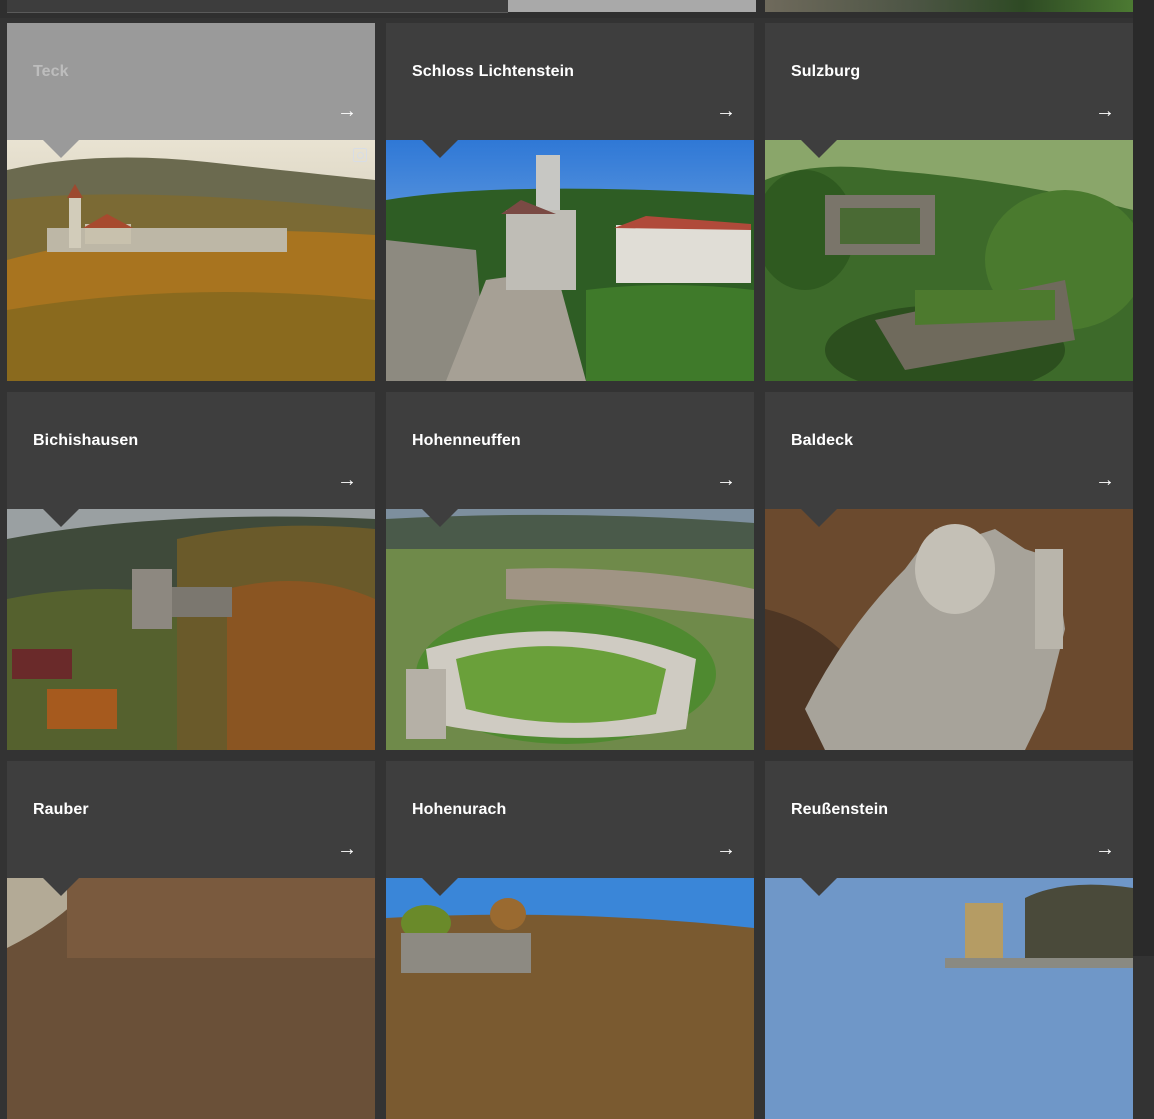 This screenshot has height=1119, width=1154. I want to click on tile-title: Rauber, so click(61, 809).